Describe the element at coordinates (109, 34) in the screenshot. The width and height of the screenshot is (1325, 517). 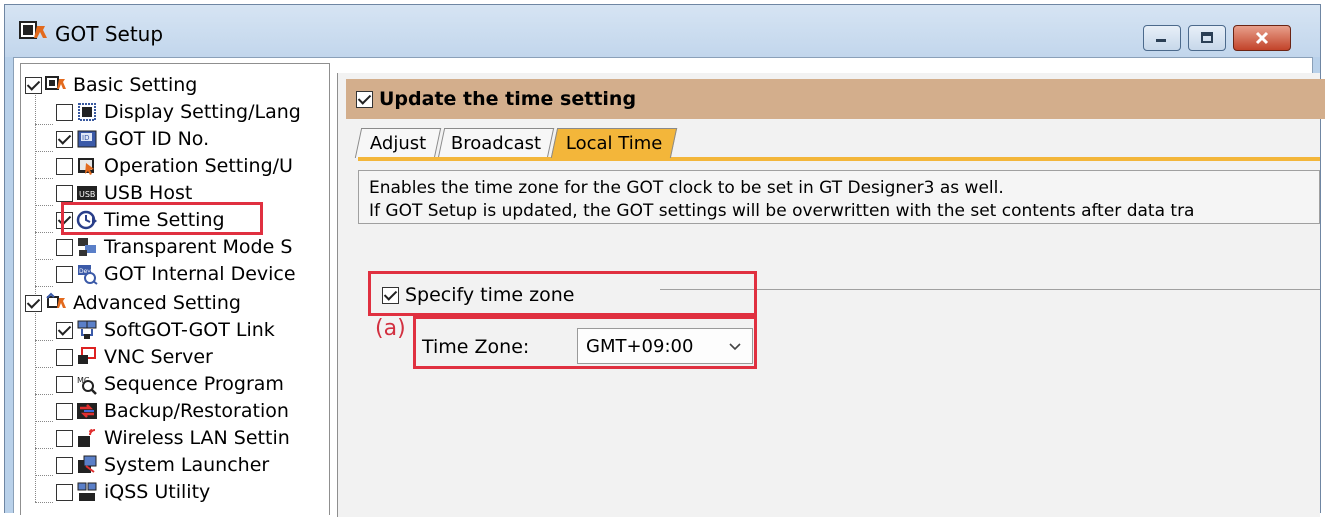
I see `window-title: GOT Setup` at that location.